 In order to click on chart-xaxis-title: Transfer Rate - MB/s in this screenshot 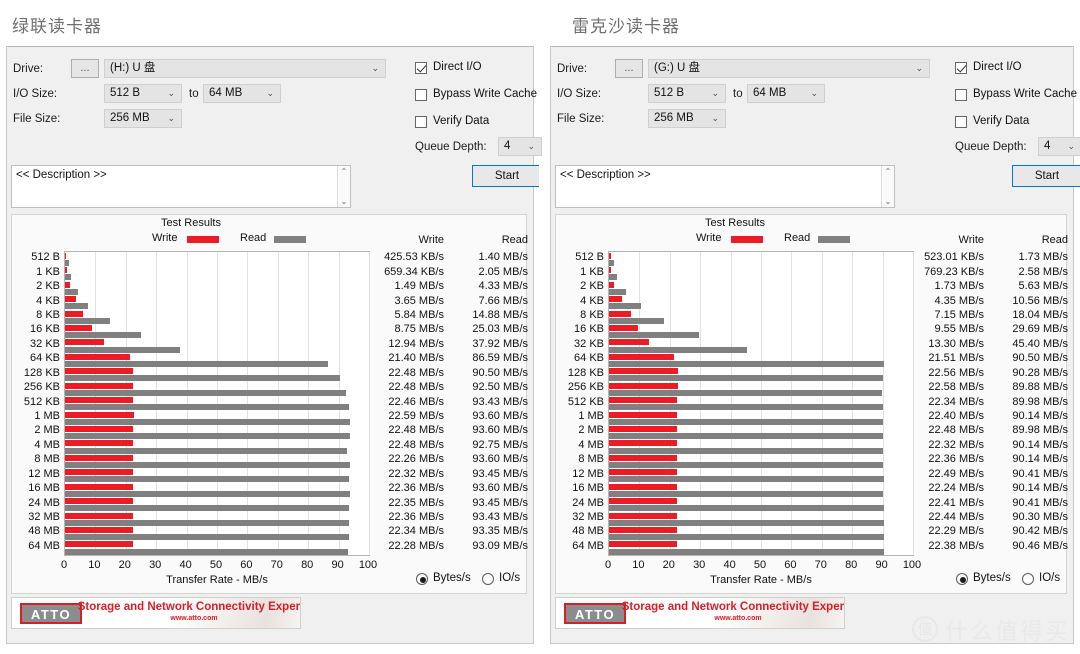, I will do `click(217, 580)`.